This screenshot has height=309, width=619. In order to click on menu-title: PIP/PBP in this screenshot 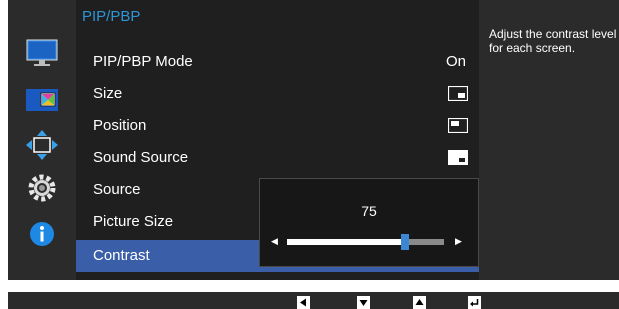, I will do `click(111, 16)`.